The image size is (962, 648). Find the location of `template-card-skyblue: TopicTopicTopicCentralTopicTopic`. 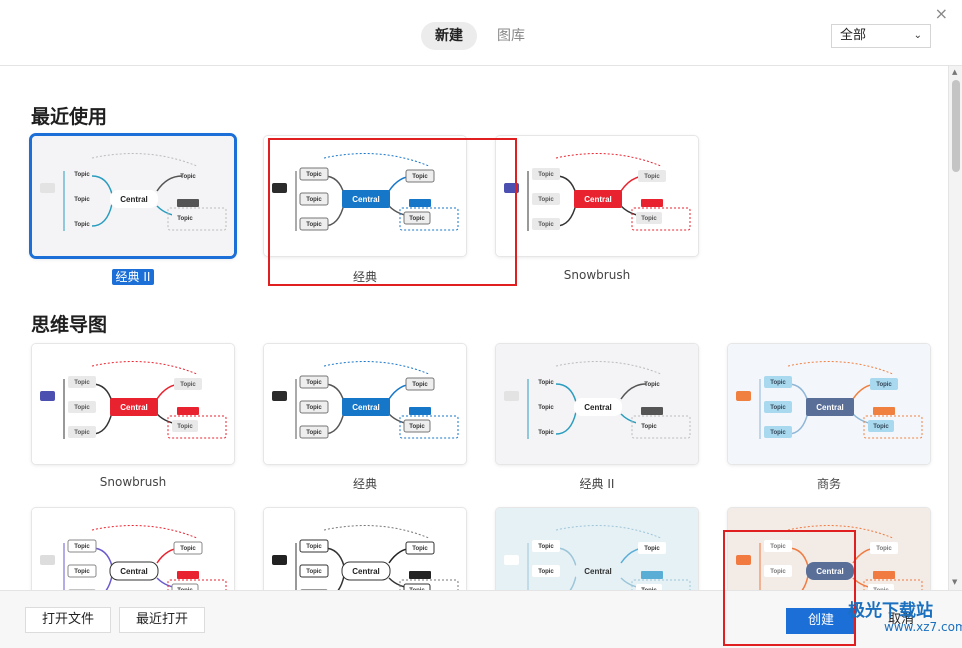

template-card-skyblue: TopicTopicTopicCentralTopicTopic is located at coordinates (597, 548).